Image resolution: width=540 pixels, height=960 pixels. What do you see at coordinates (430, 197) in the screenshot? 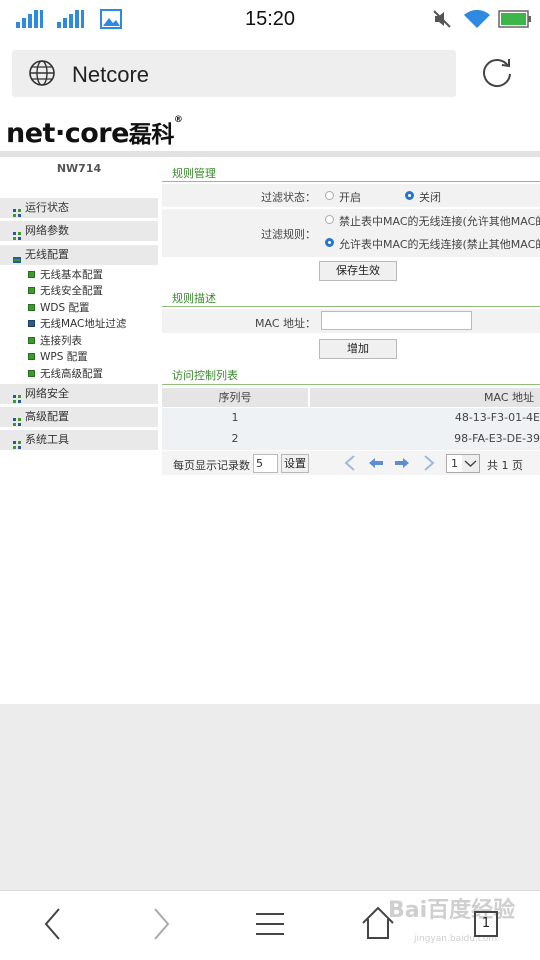
I see `status-off-label: 关闭` at bounding box center [430, 197].